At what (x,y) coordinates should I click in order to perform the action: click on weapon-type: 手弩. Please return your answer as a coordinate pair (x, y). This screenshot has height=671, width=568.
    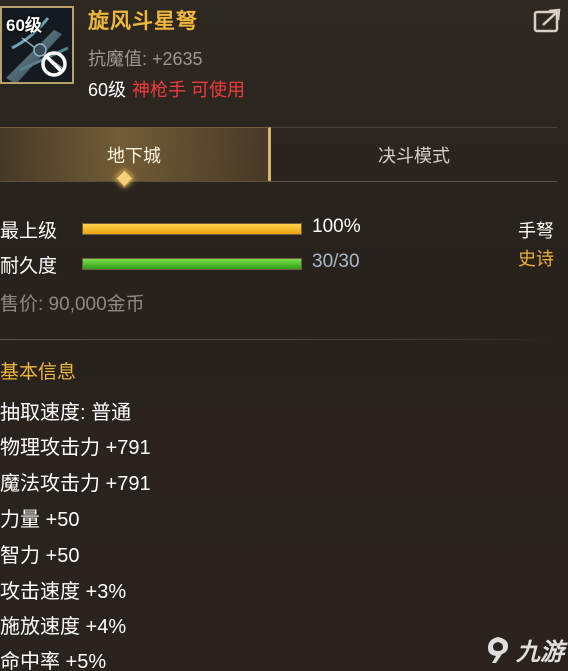
    Looking at the image, I should click on (536, 231).